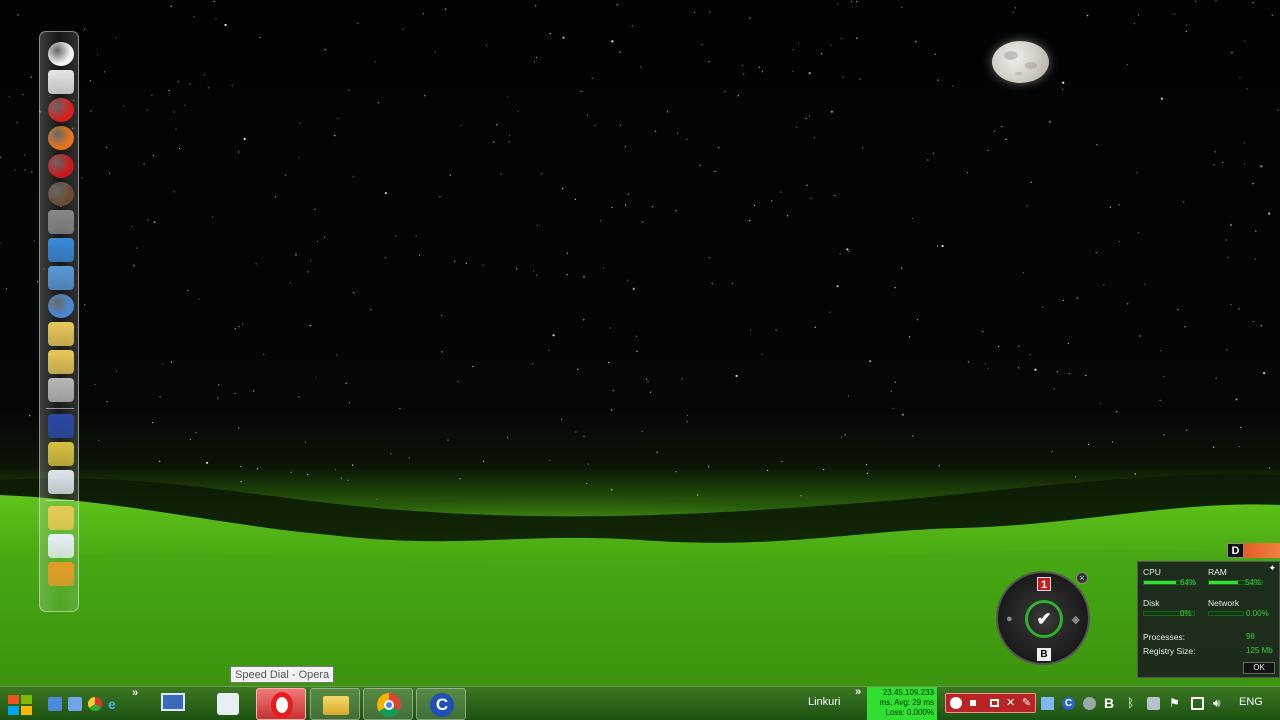  I want to click on archive-icon, so click(61, 390).